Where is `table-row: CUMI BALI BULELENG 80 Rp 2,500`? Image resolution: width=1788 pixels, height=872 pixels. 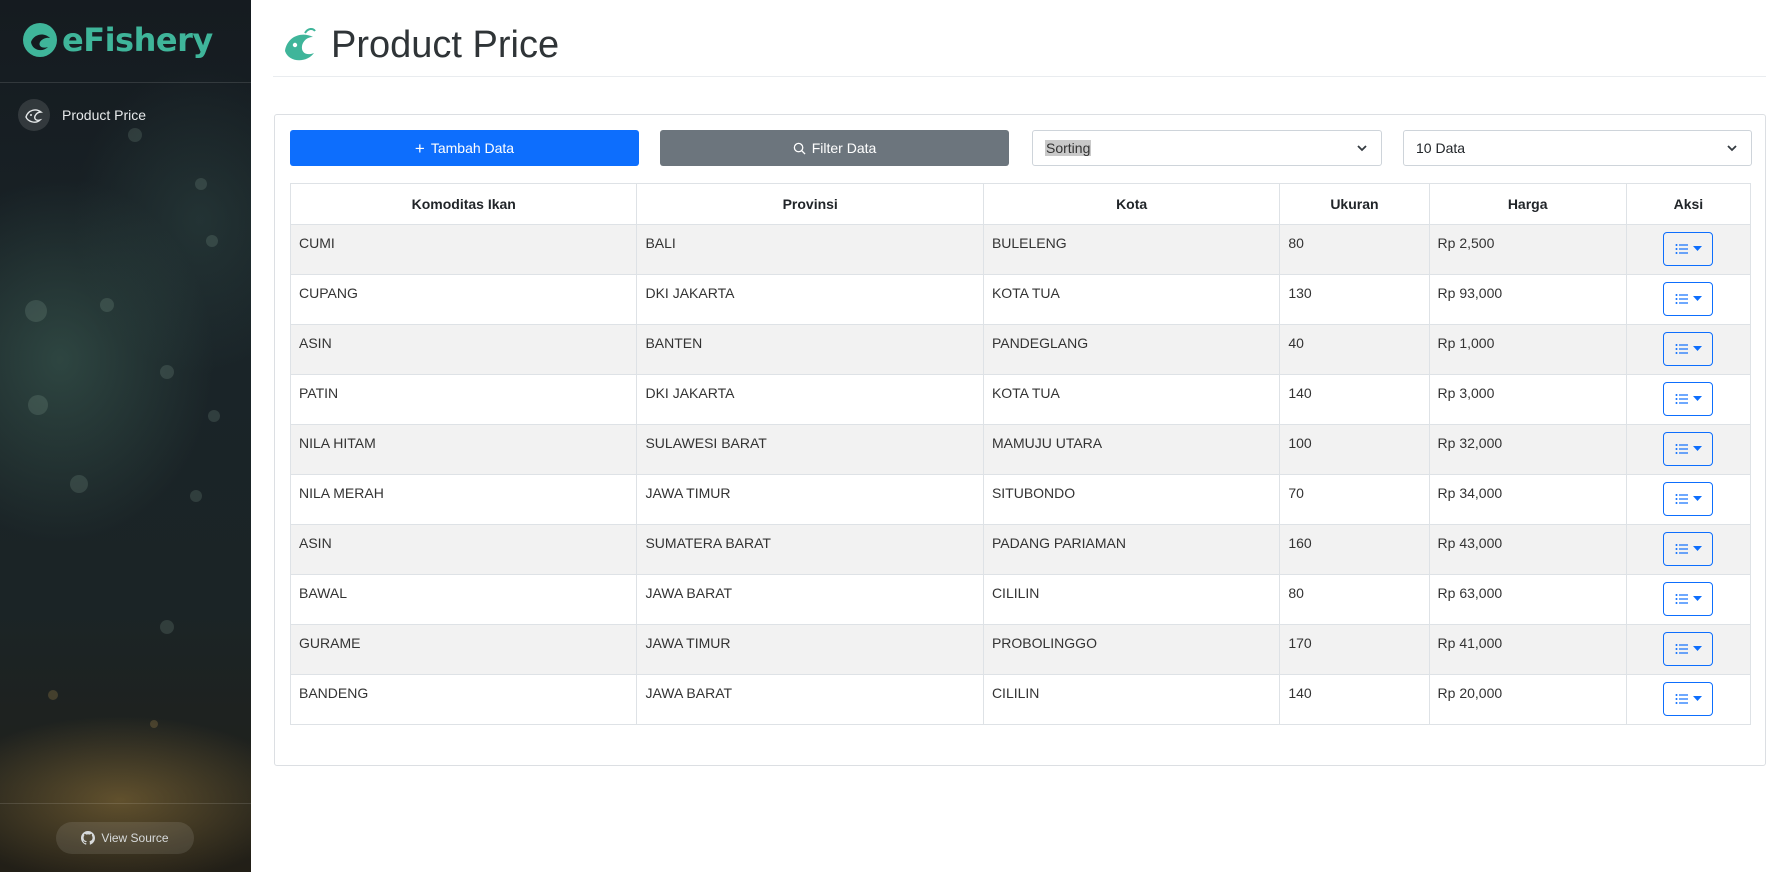 table-row: CUMI BALI BULELENG 80 Rp 2,500 is located at coordinates (1020, 249).